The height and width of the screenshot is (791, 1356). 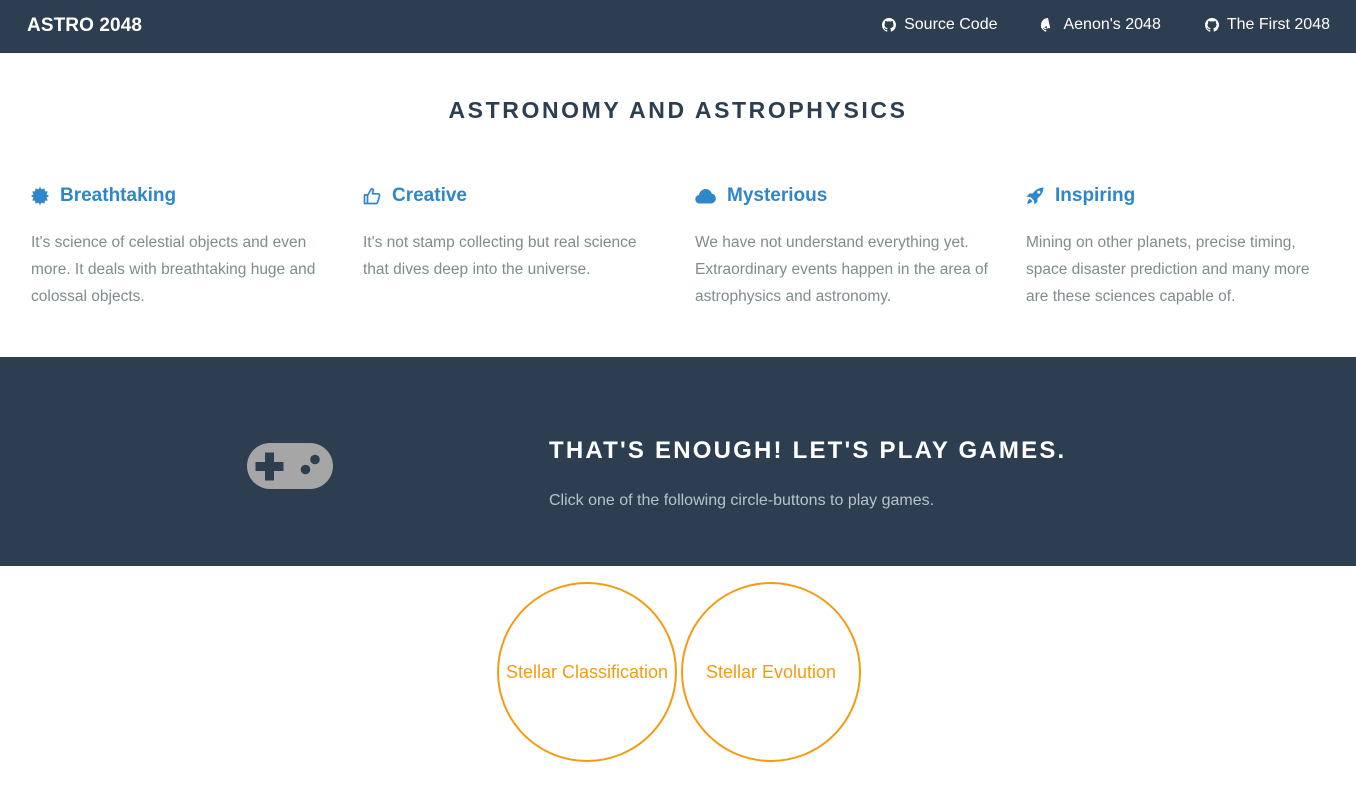 I want to click on feature-title: Inspiring, so click(x=1095, y=195).